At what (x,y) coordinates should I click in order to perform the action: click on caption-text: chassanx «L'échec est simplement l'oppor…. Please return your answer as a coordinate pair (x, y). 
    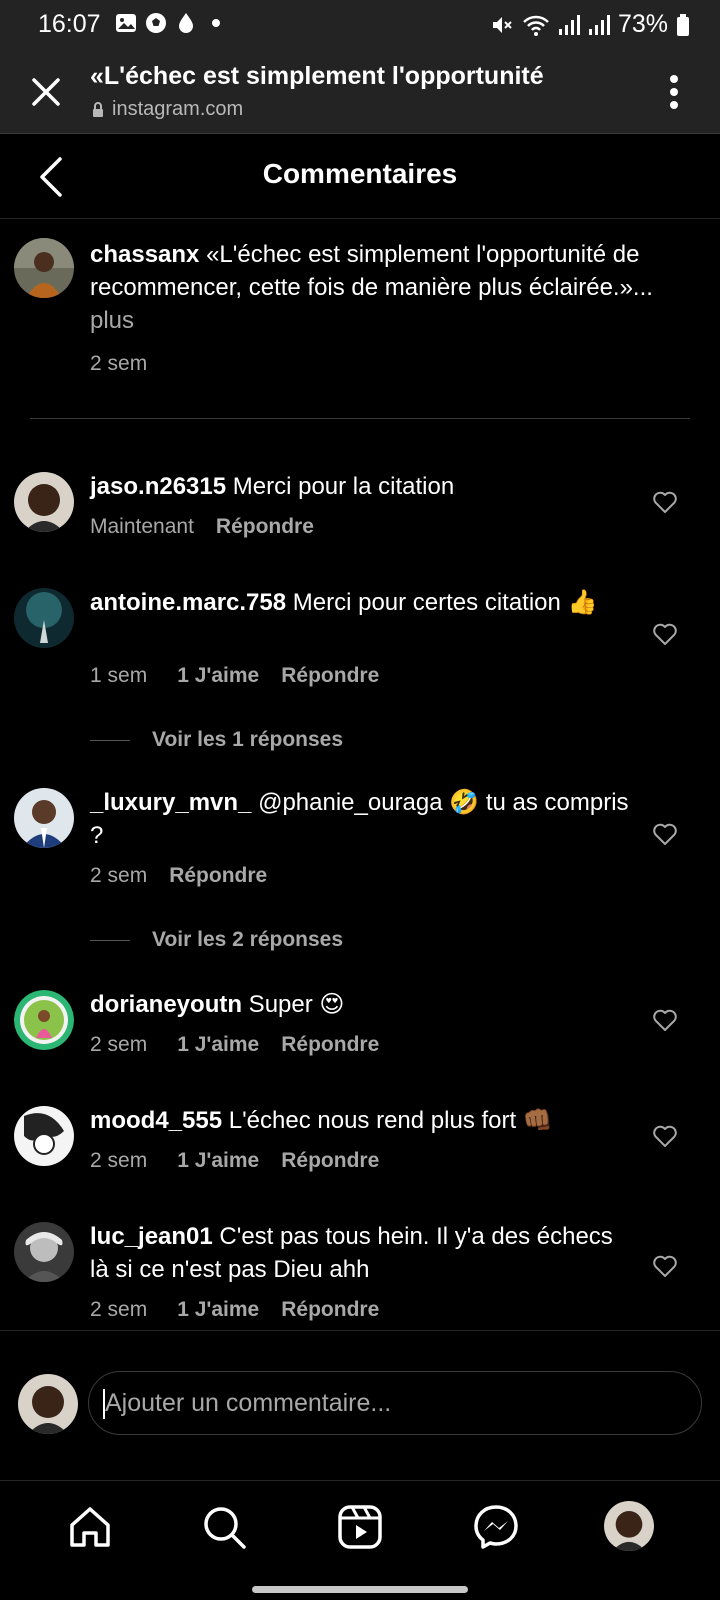
    Looking at the image, I should click on (400, 309).